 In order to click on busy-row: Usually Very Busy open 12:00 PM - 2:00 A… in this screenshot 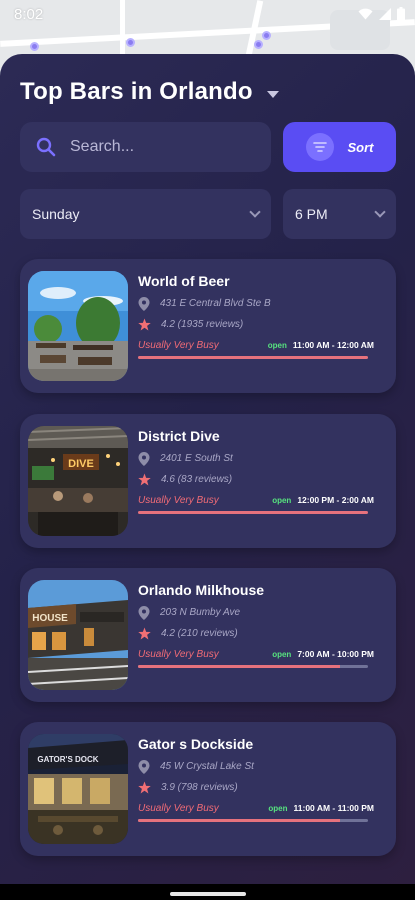, I will do `click(256, 500)`.